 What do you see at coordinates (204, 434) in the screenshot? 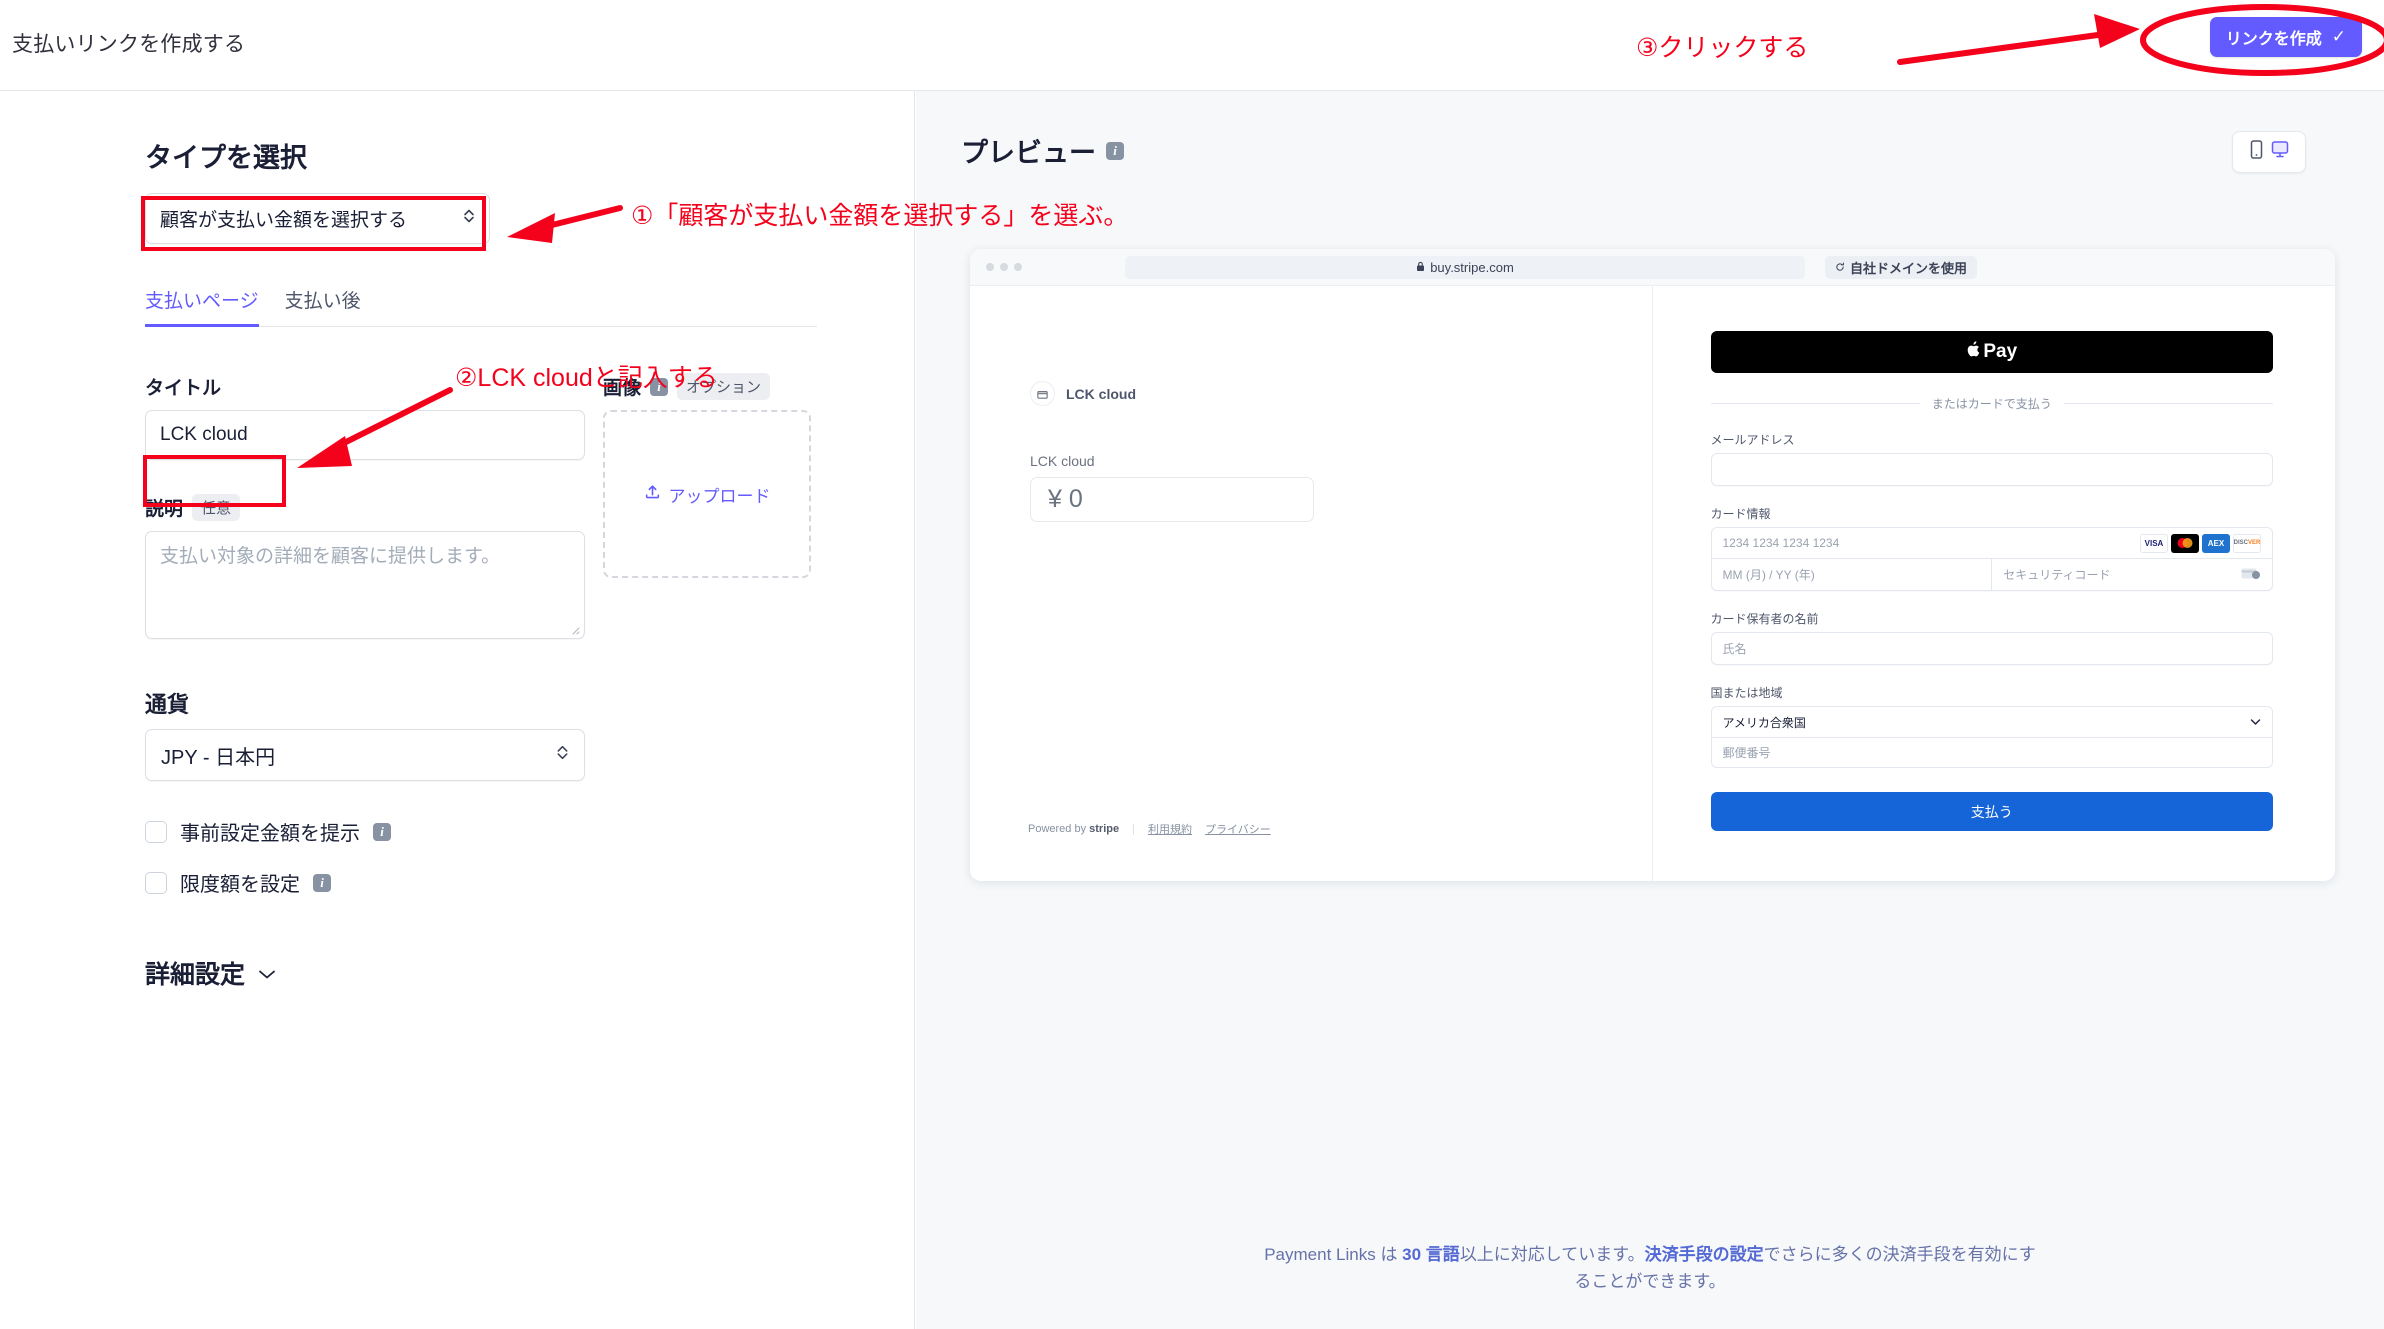
I see `title-input-value: LCK cloud` at bounding box center [204, 434].